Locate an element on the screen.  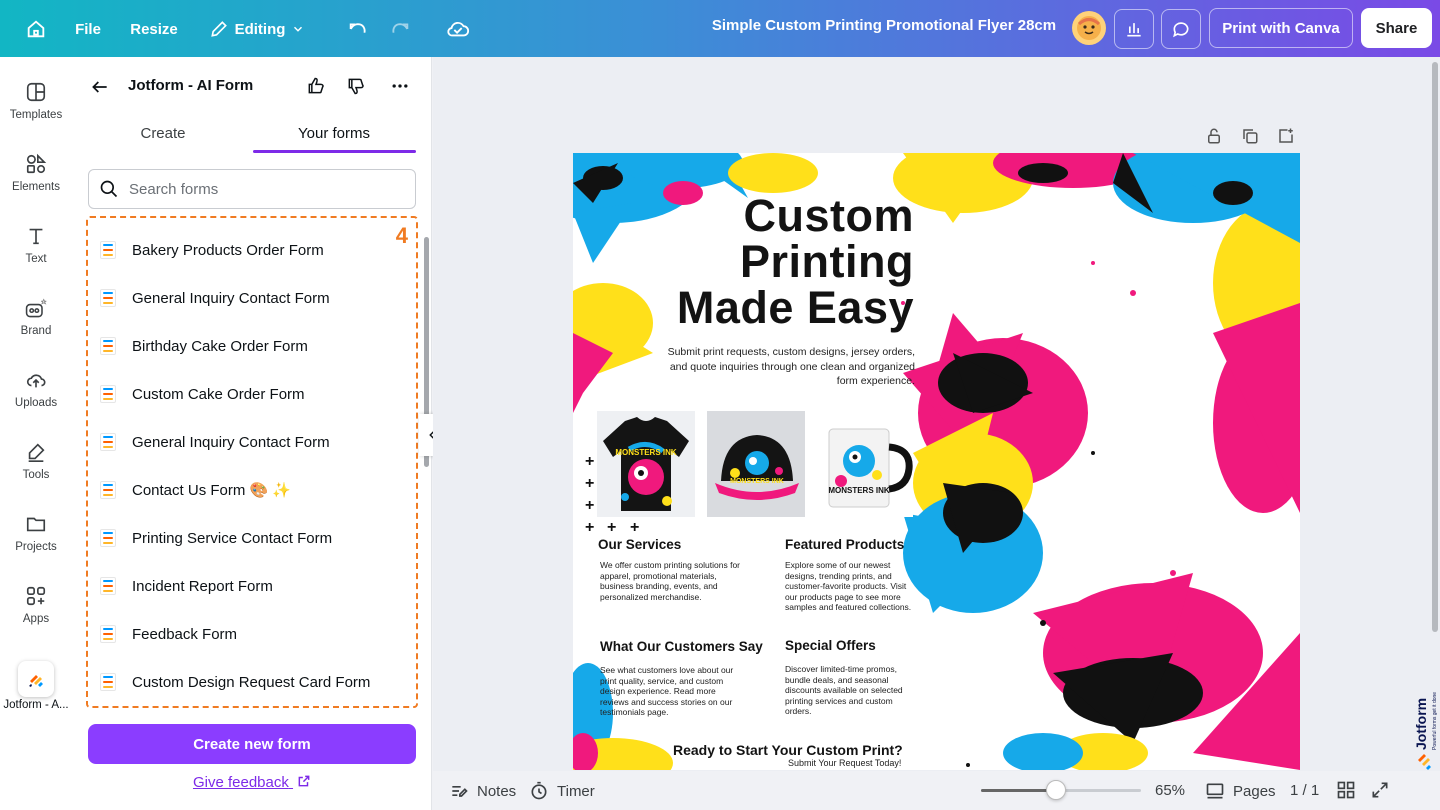
pencil-icon is located at coordinates (218, 29).